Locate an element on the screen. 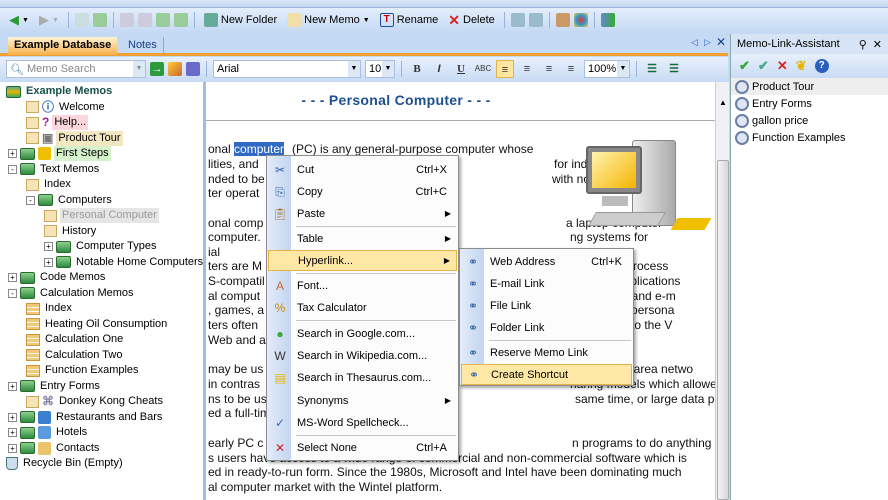 The width and height of the screenshot is (888, 500). tree-item: + Code Memos is located at coordinates (57, 277).